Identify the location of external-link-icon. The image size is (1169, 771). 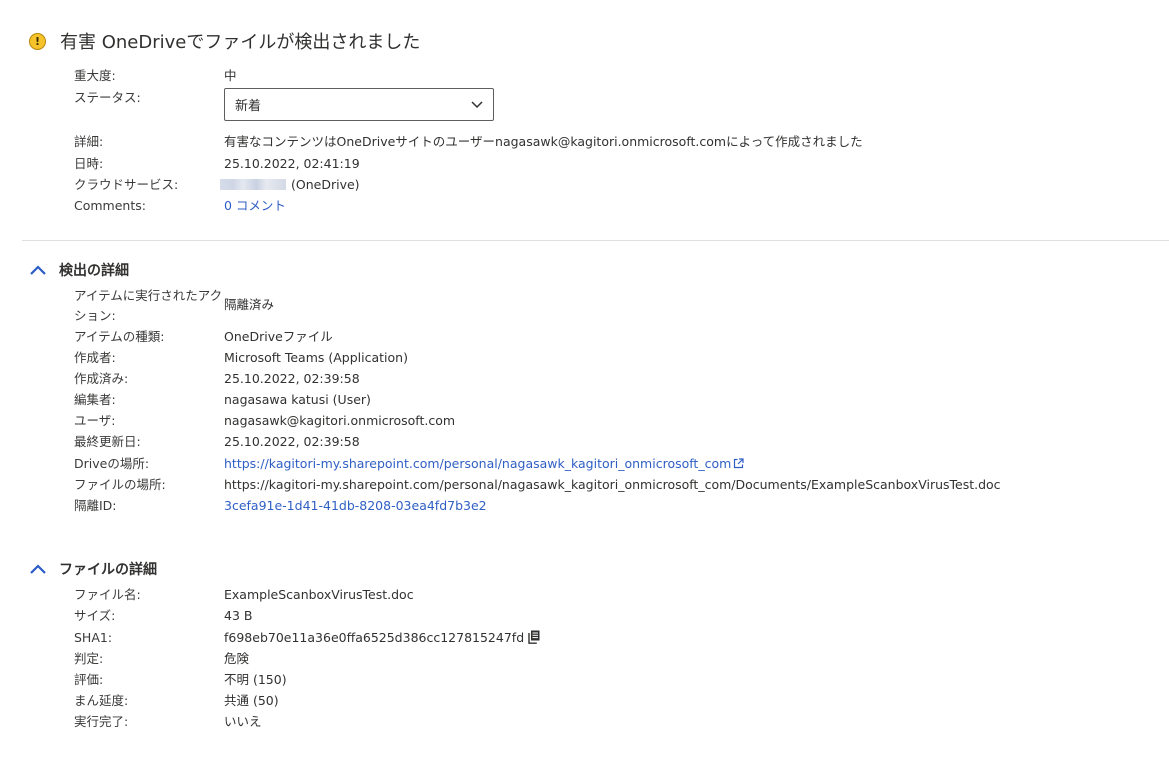
(738, 463).